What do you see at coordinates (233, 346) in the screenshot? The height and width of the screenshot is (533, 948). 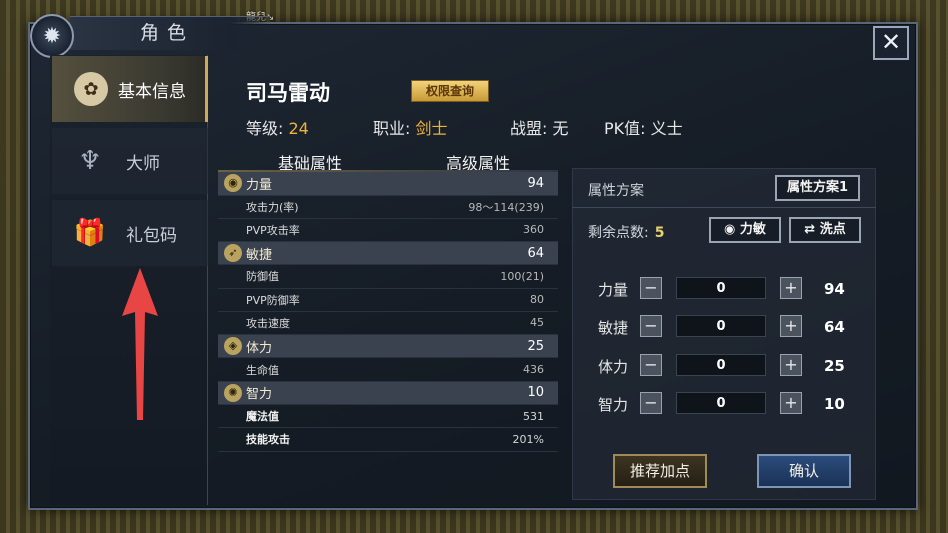 I see `vitality-icon: ◈` at bounding box center [233, 346].